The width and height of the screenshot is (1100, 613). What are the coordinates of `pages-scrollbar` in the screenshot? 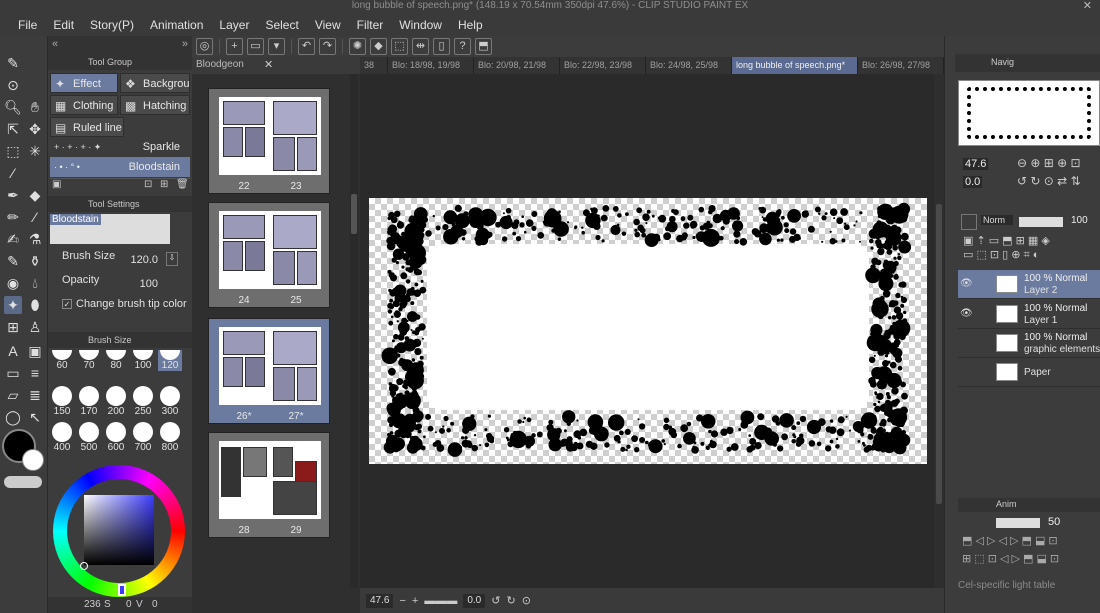 It's located at (354, 331).